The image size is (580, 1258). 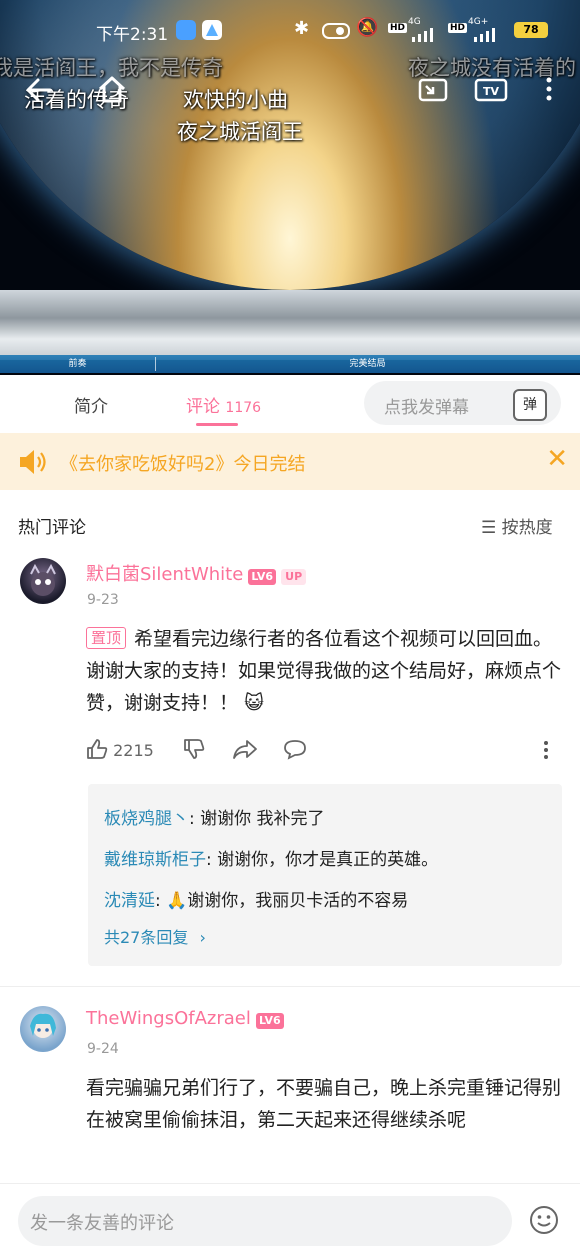 I want to click on reply-item: 沈清延: 🙏谢谢你，我丽贝卡活的不容易, so click(x=256, y=898).